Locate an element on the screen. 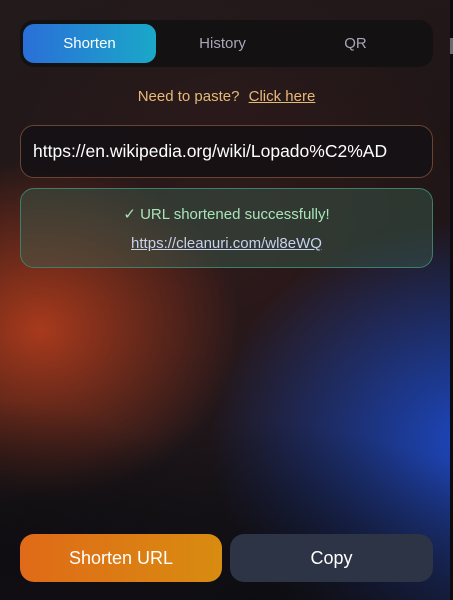 The height and width of the screenshot is (600, 453). tab-history: History is located at coordinates (222, 43).